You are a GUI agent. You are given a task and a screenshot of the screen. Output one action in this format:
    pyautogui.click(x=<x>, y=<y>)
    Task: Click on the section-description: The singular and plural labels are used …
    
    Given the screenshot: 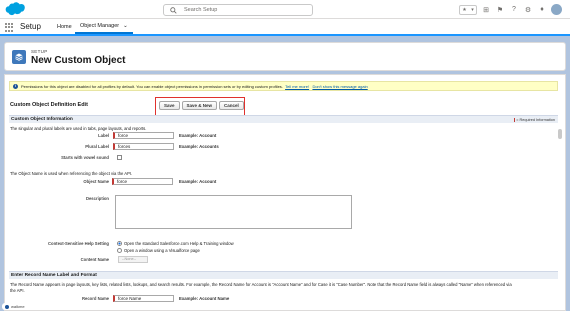 What is the action you would take?
    pyautogui.click(x=78, y=128)
    